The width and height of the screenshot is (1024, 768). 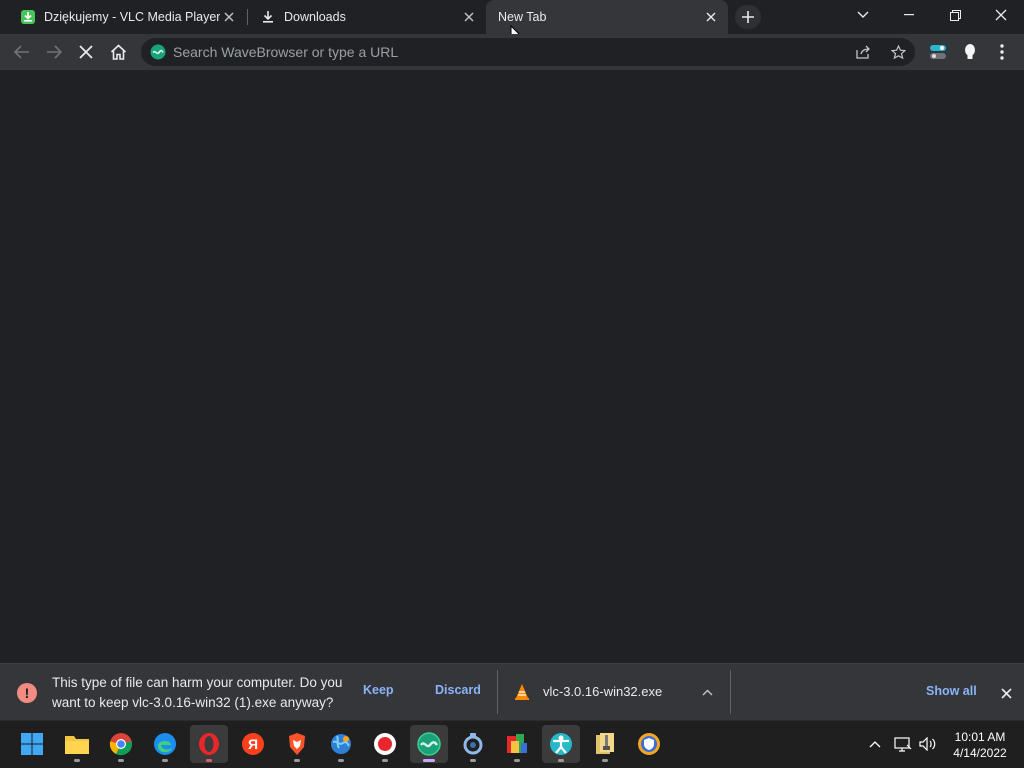 I want to click on taskbar-shield-browser, so click(x=649, y=744).